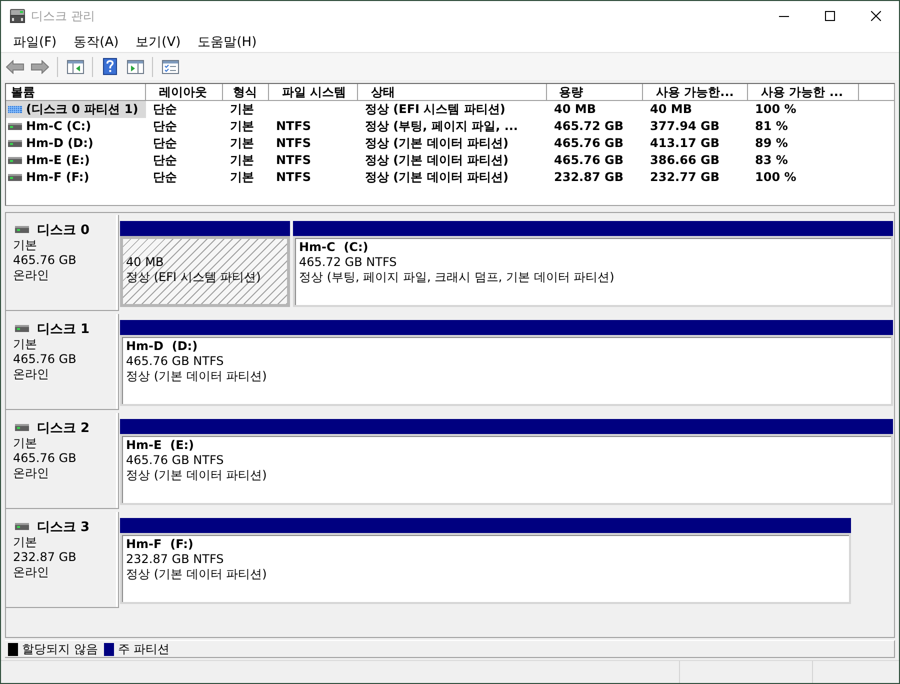 The height and width of the screenshot is (684, 900). Describe the element at coordinates (63, 329) in the screenshot. I see `disk-name: 디스크 1` at that location.